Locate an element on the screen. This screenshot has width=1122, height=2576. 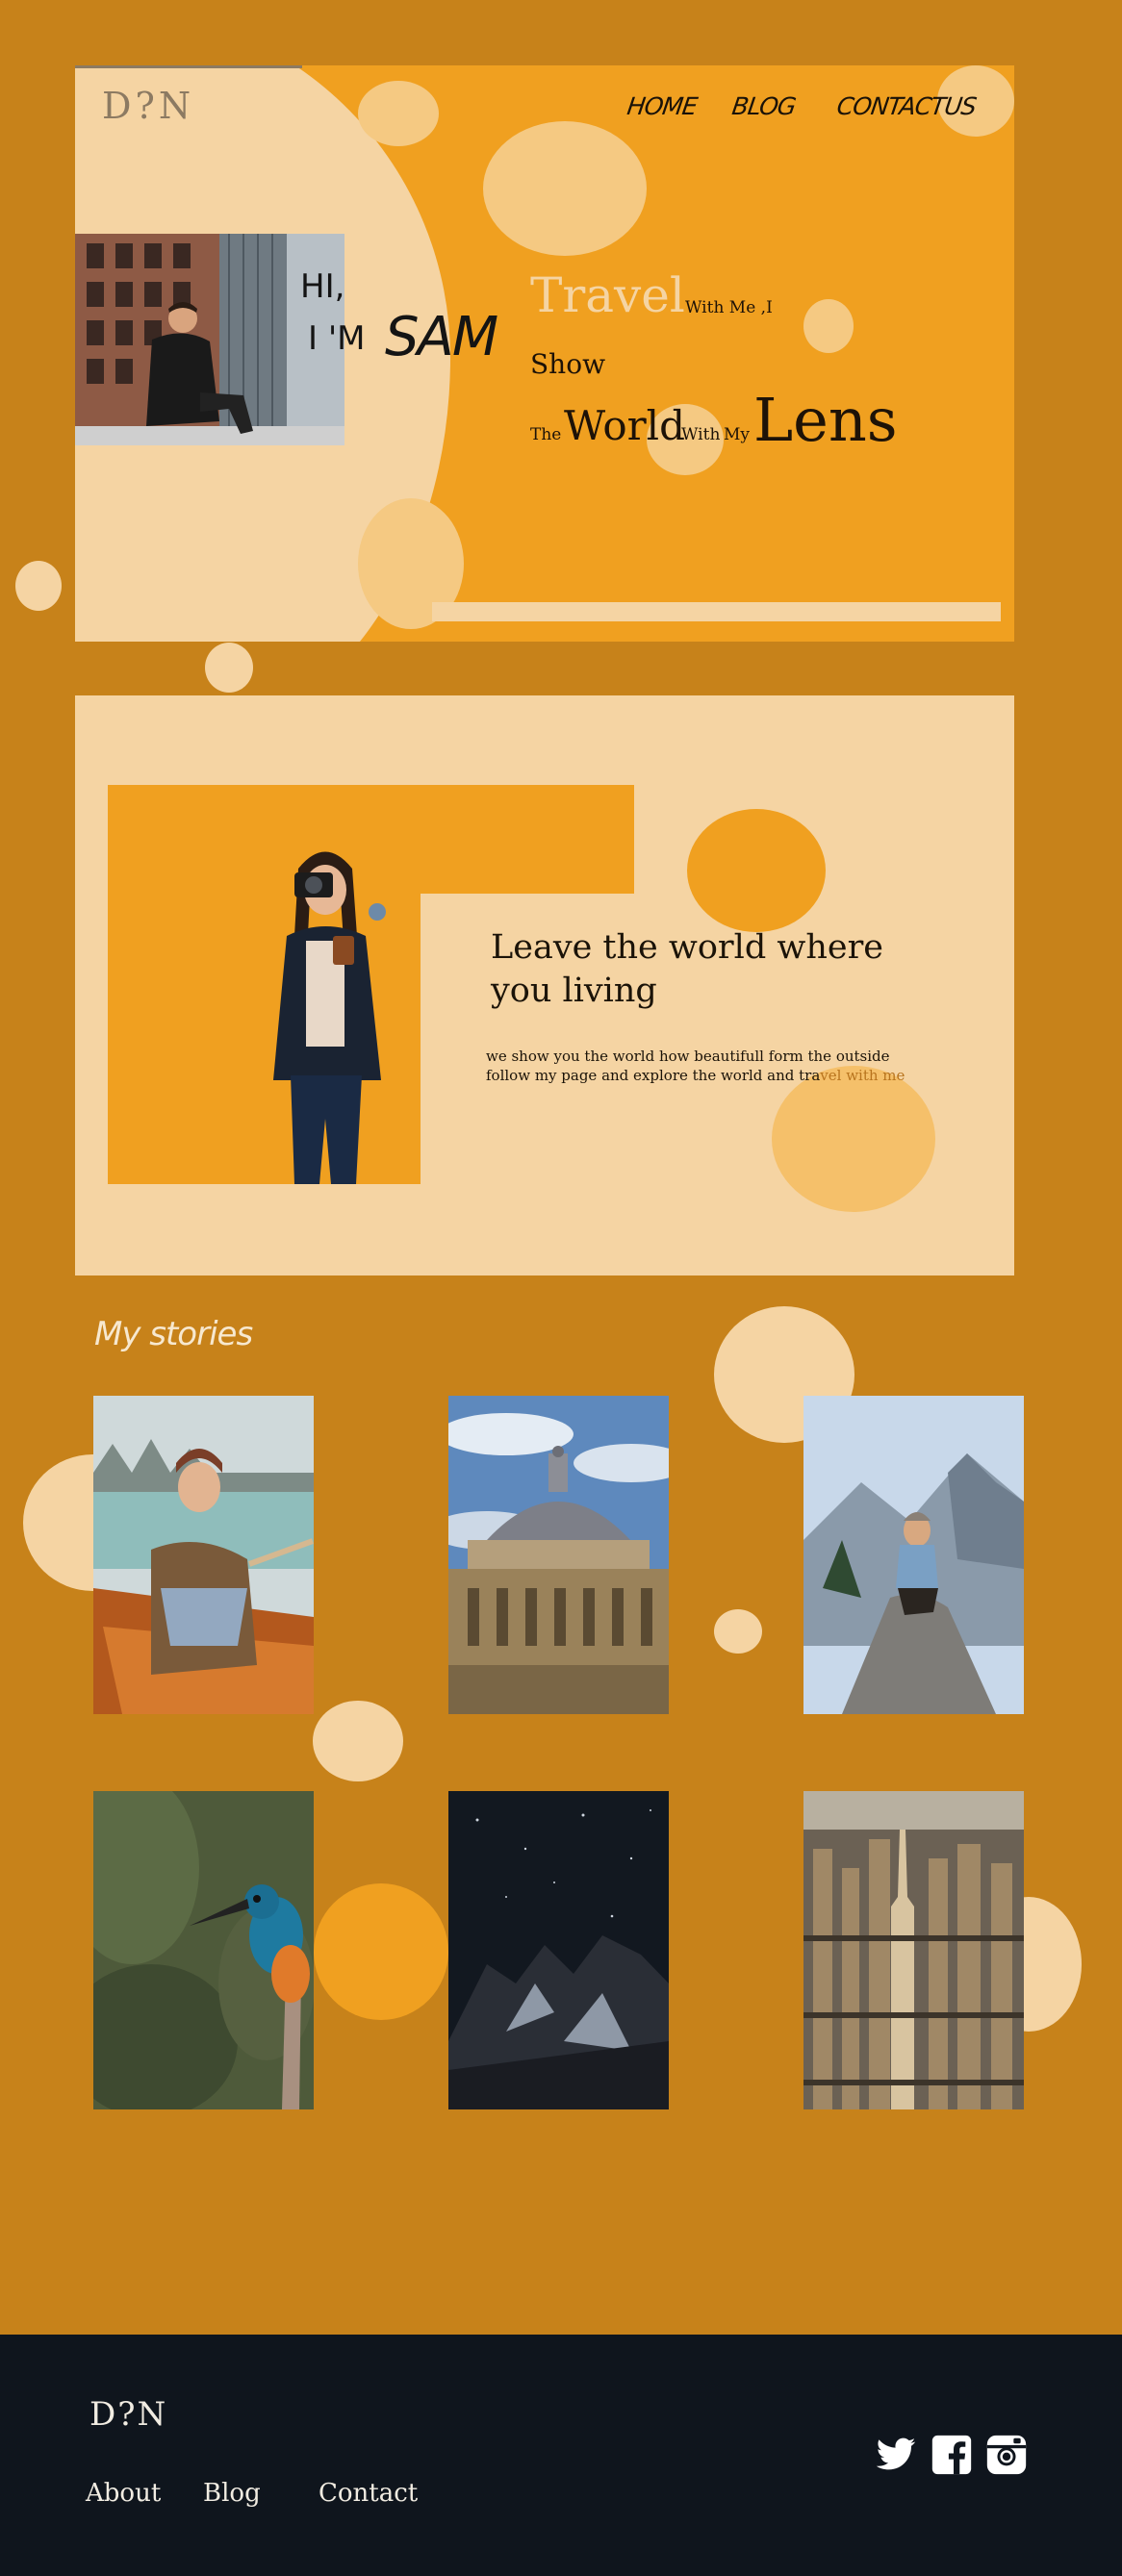
hero-with-me: With Me ,I is located at coordinates (729, 307).